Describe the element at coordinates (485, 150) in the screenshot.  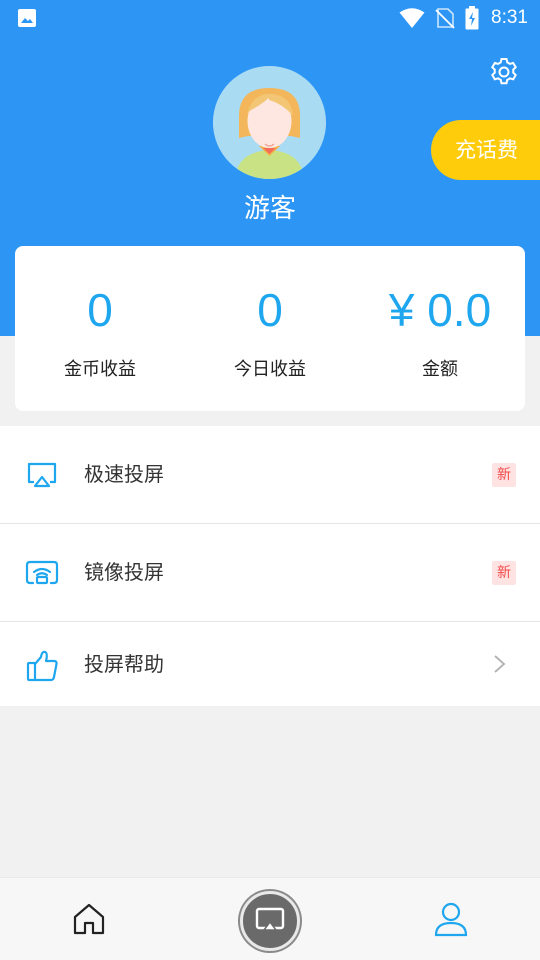
I see `recharge-button: 充话费` at that location.